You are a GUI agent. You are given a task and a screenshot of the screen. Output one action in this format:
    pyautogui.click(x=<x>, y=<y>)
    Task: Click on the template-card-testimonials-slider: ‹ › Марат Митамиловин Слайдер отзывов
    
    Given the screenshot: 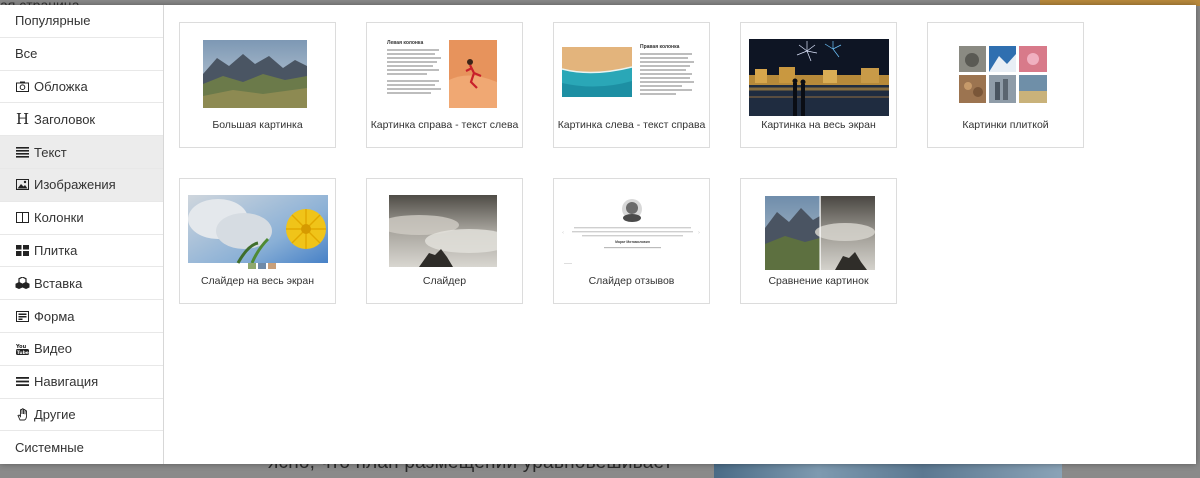 What is the action you would take?
    pyautogui.click(x=631, y=241)
    